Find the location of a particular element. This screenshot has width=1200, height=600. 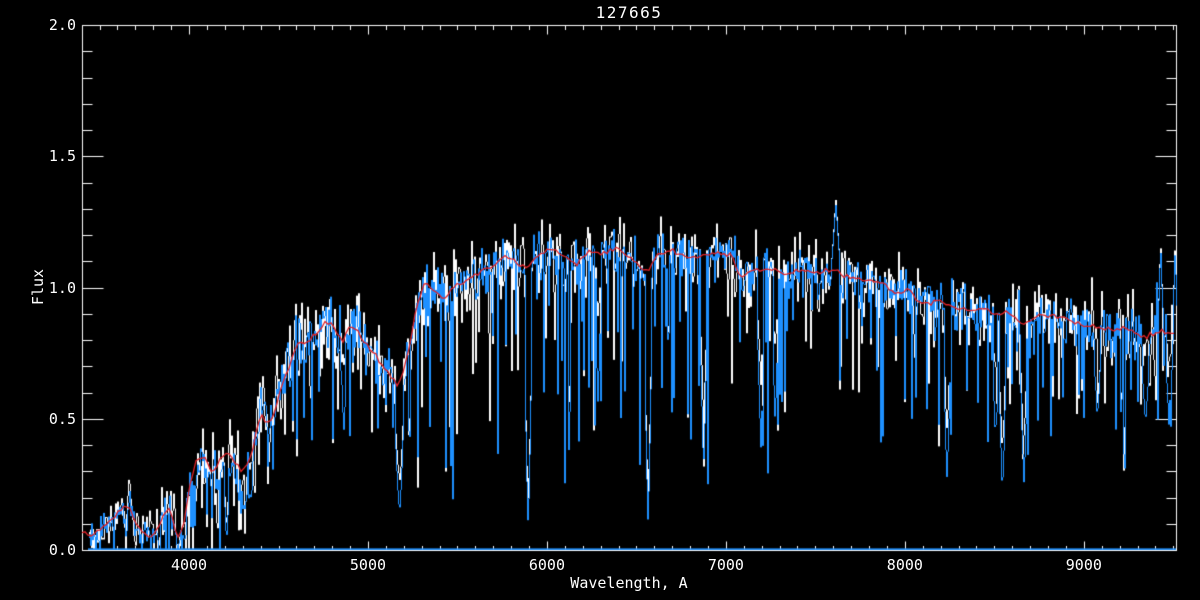

x-tick-label: 7000 is located at coordinates (725, 565).